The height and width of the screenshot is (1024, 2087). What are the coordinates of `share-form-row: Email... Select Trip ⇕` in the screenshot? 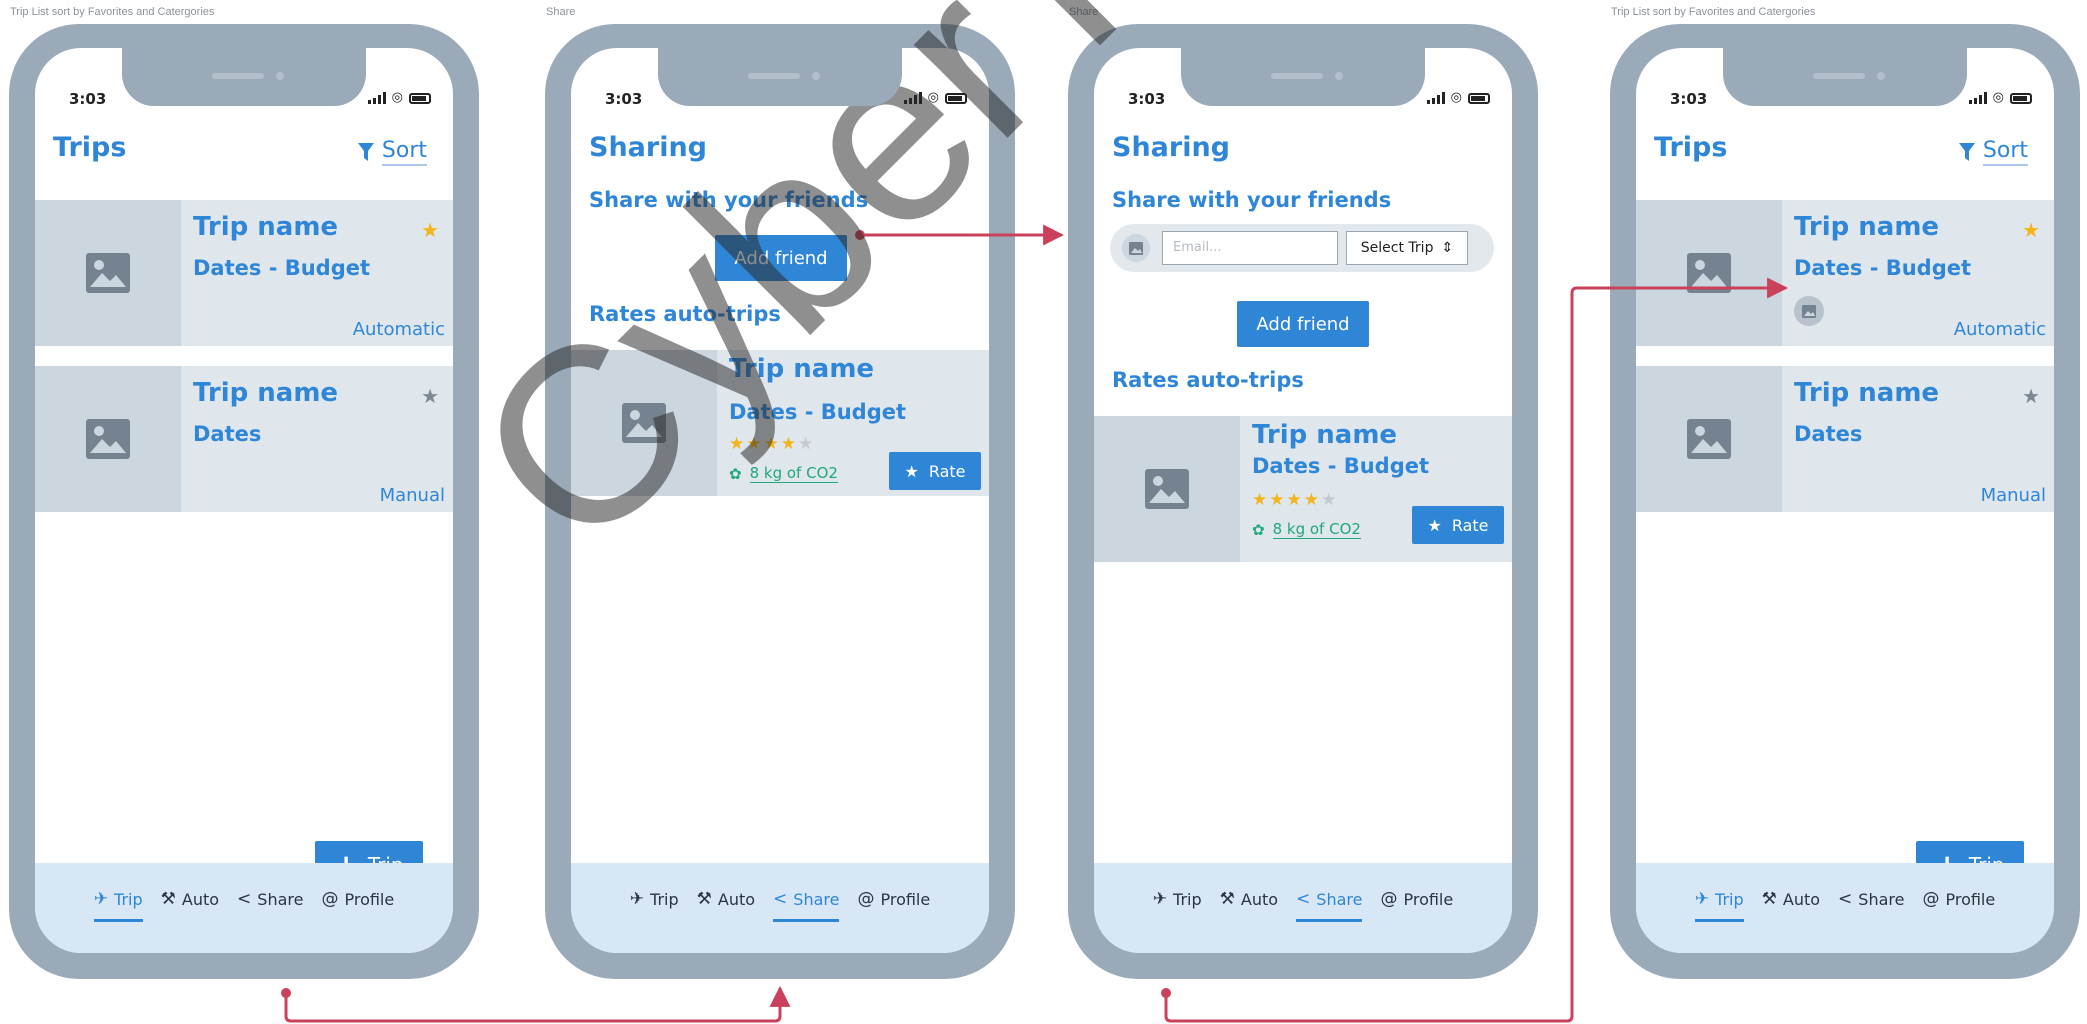 It's located at (1302, 248).